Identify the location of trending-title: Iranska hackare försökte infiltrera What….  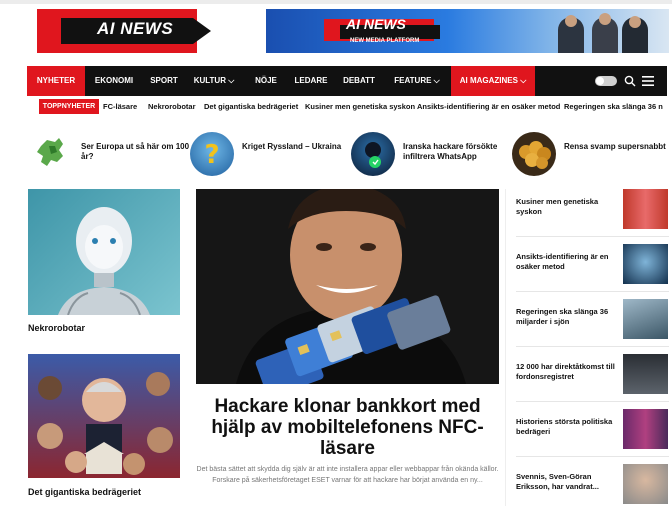
(450, 151).